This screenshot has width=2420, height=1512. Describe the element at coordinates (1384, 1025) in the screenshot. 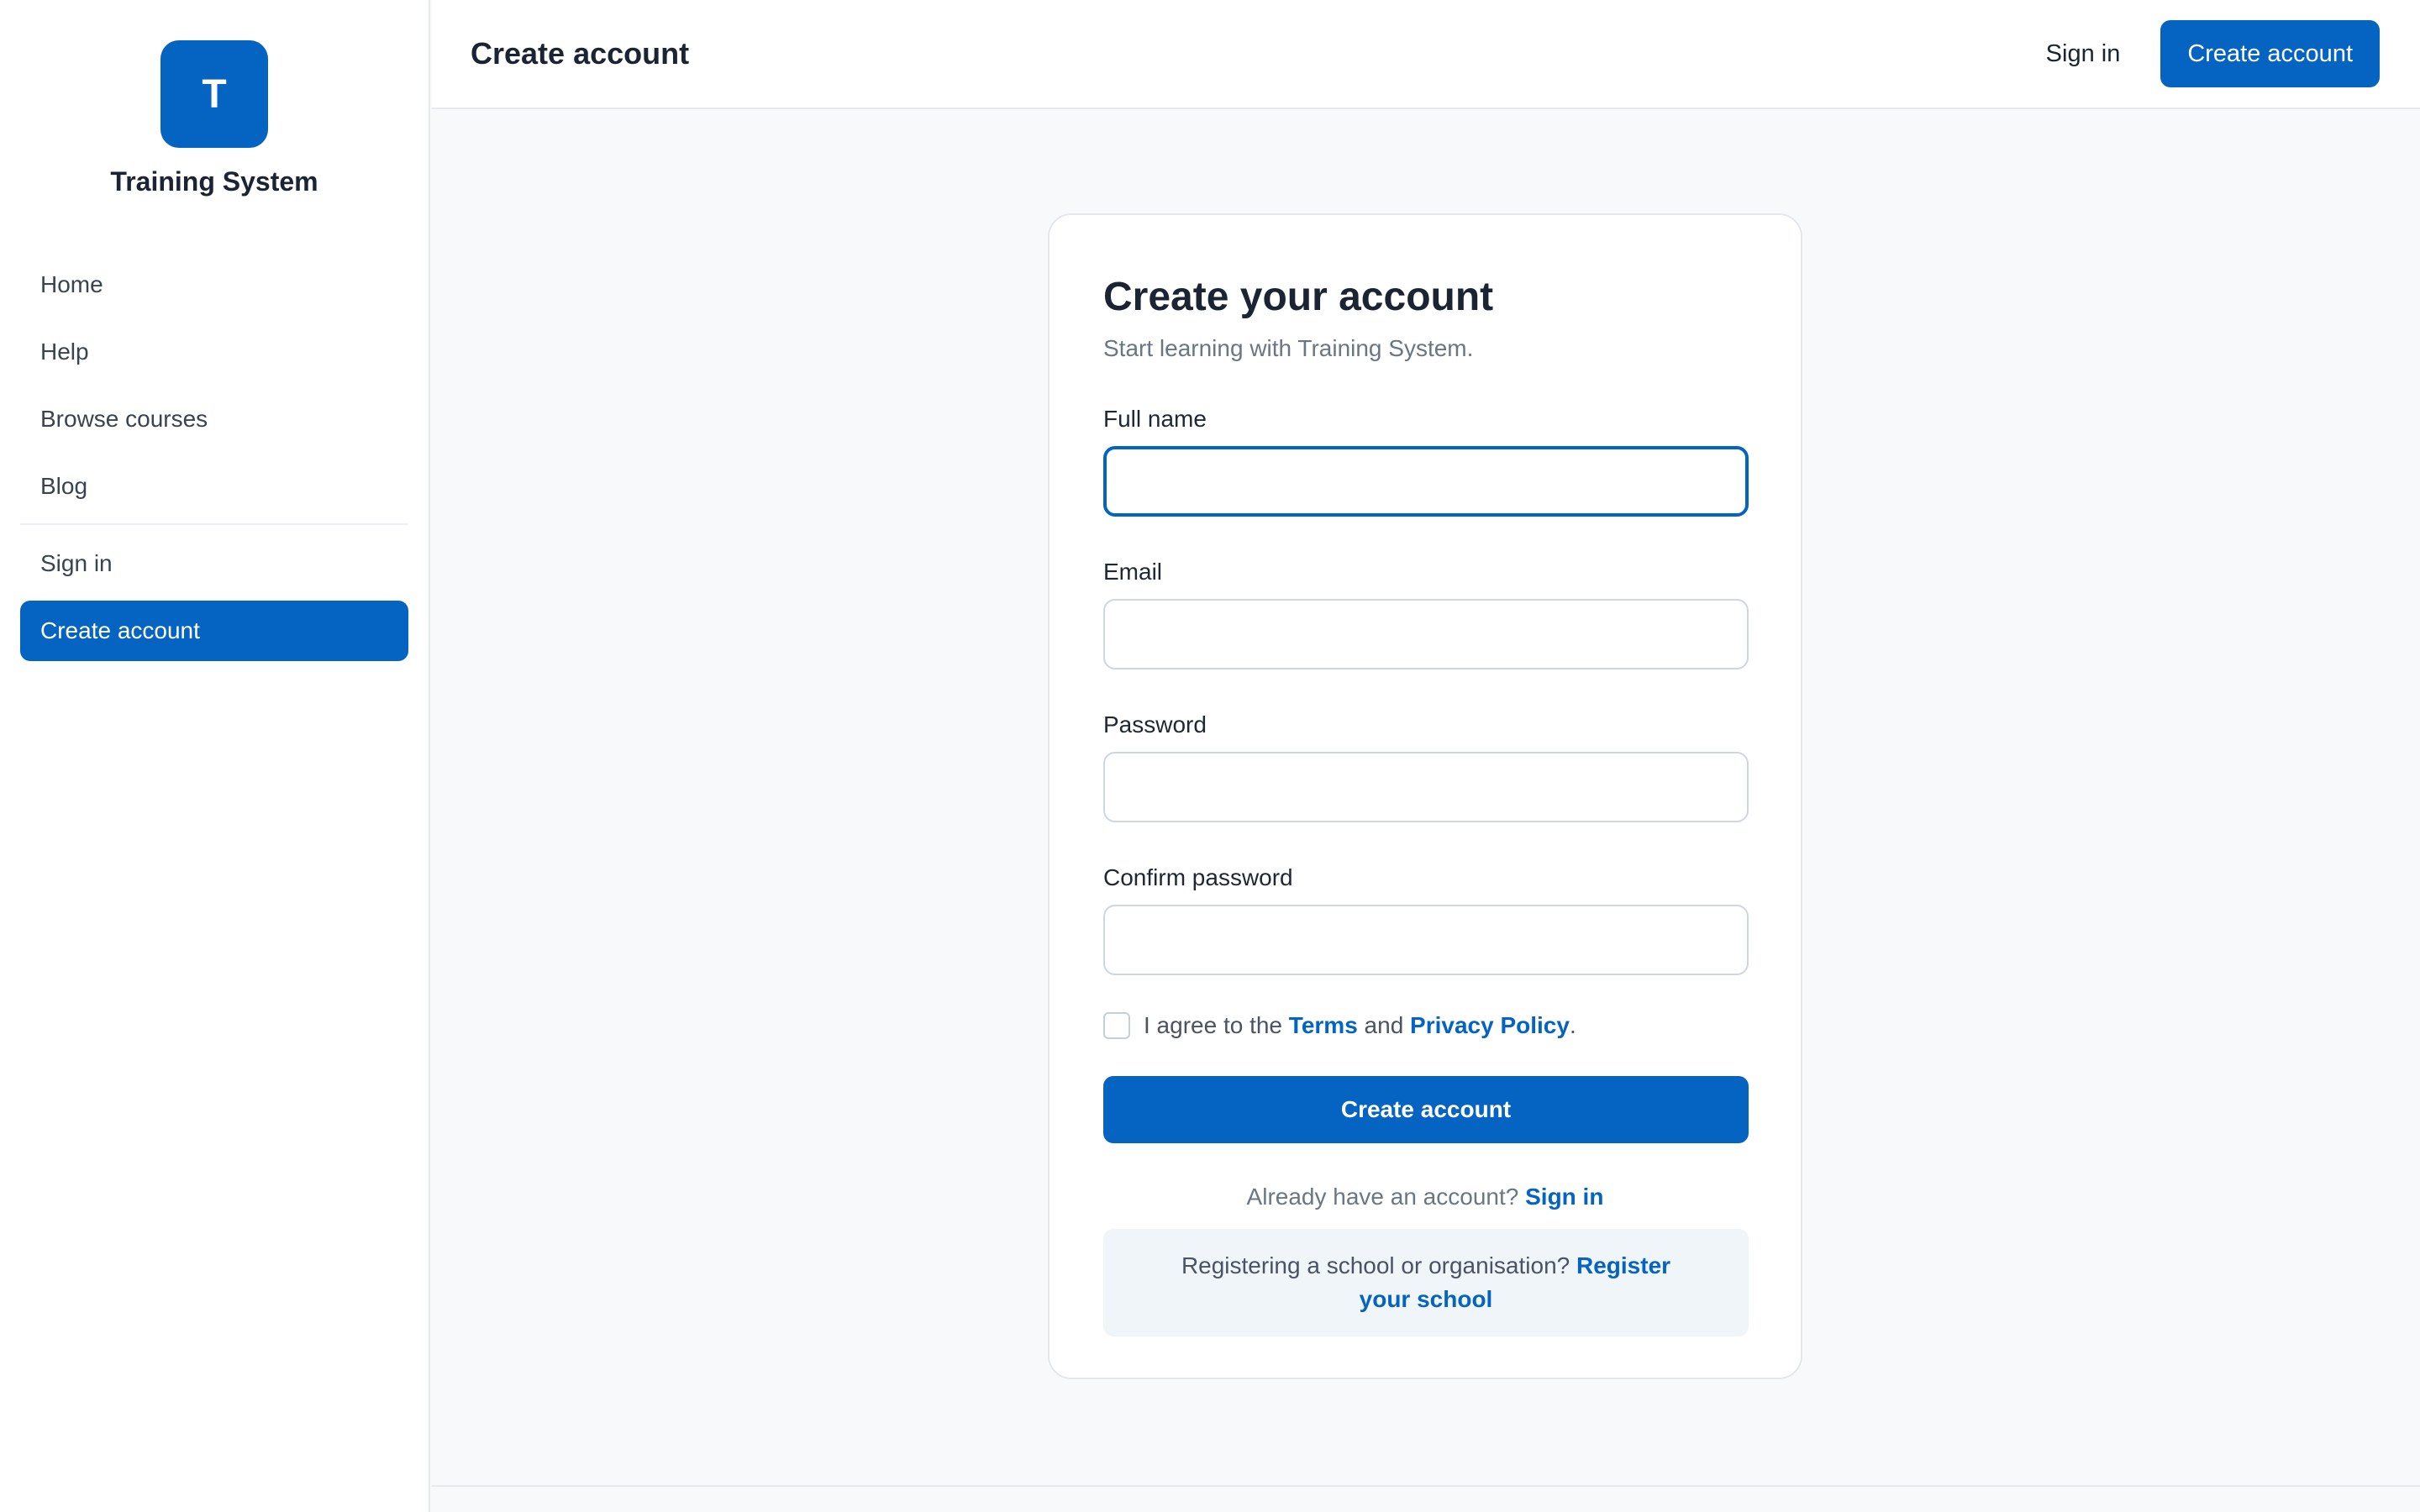

I see `agree-and: and` at that location.